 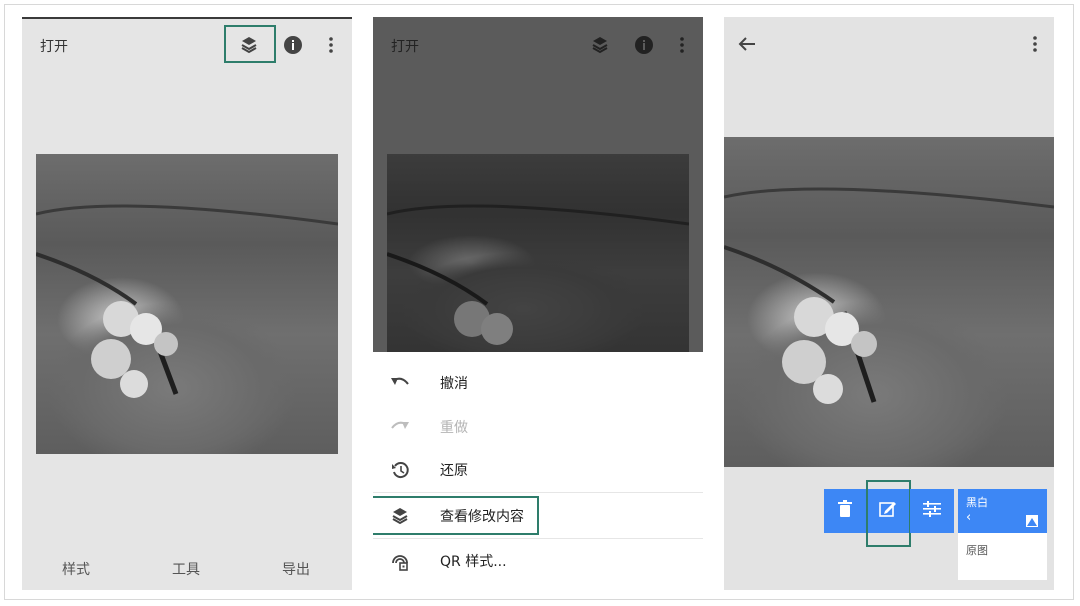 What do you see at coordinates (454, 471) in the screenshot?
I see `menu-item-label: 还原` at bounding box center [454, 471].